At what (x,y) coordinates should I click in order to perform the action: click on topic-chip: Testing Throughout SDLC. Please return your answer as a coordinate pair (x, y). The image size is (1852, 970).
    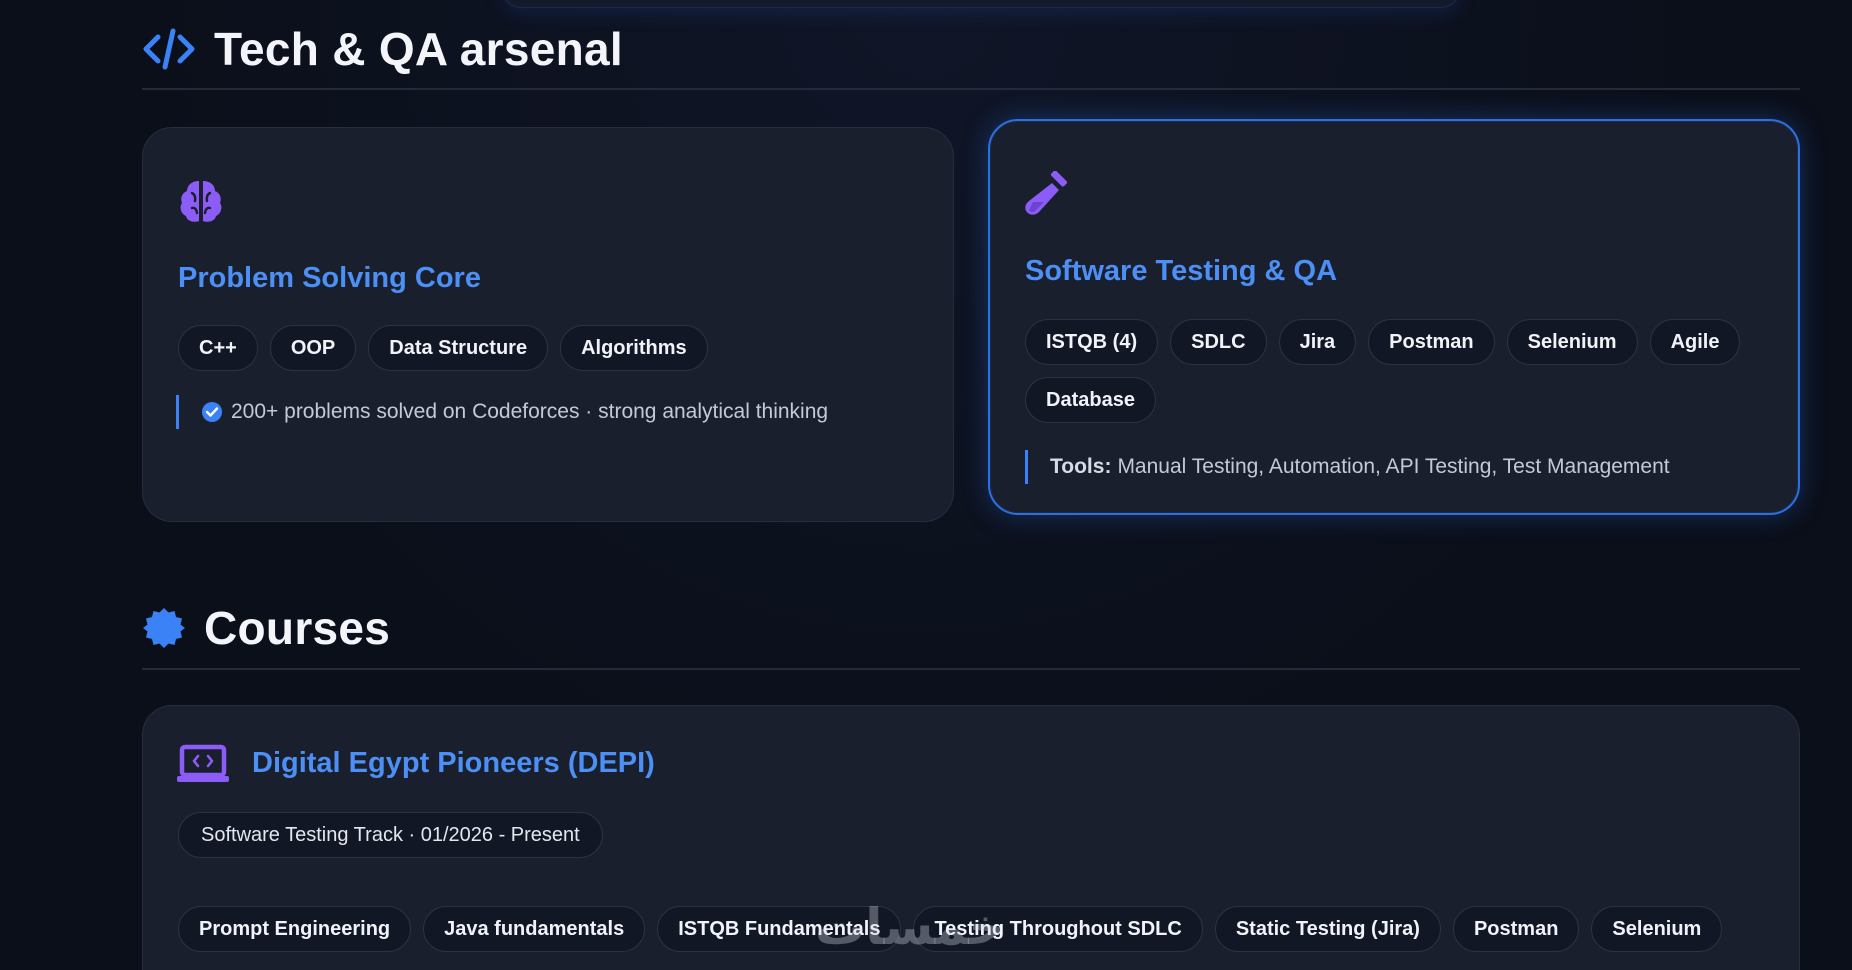
    Looking at the image, I should click on (1058, 929).